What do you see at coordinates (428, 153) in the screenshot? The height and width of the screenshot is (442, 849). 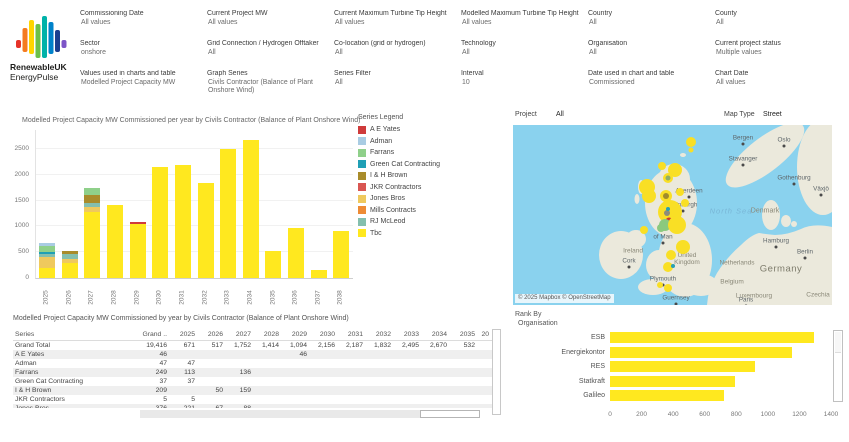 I see `legend-item-farrans: Farrans` at bounding box center [428, 153].